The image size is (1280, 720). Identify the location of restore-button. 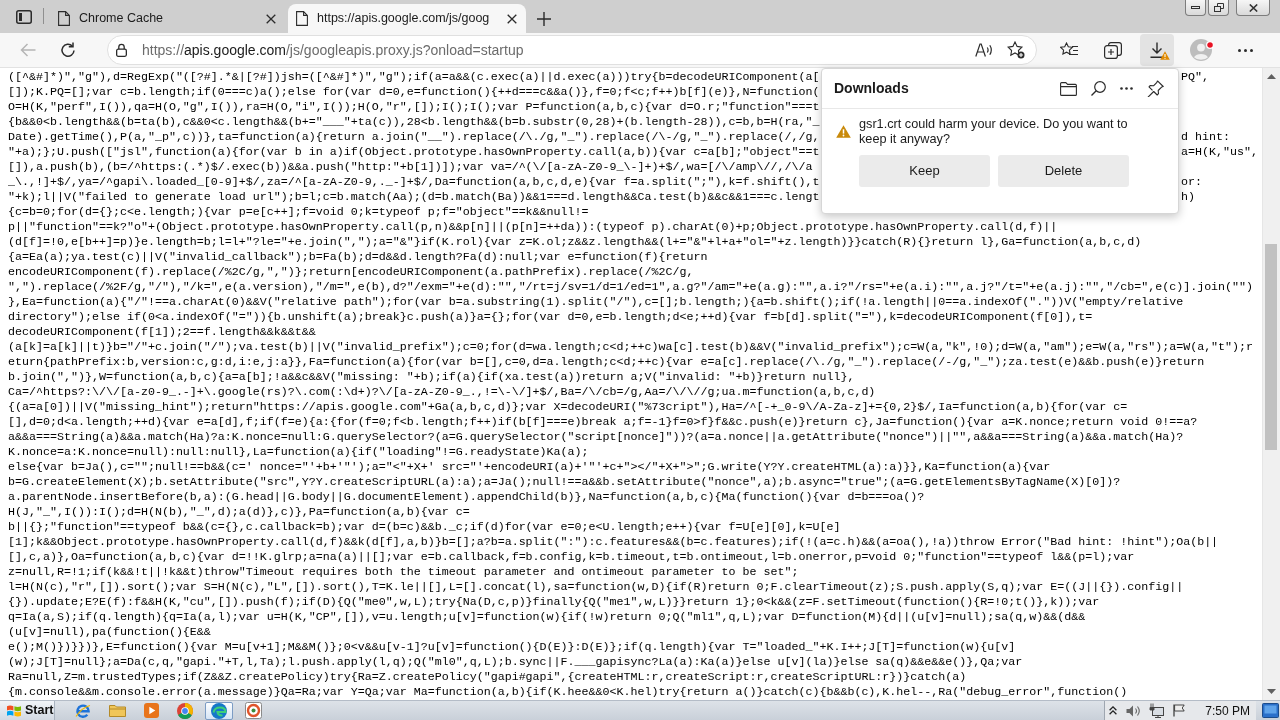
(1218, 8).